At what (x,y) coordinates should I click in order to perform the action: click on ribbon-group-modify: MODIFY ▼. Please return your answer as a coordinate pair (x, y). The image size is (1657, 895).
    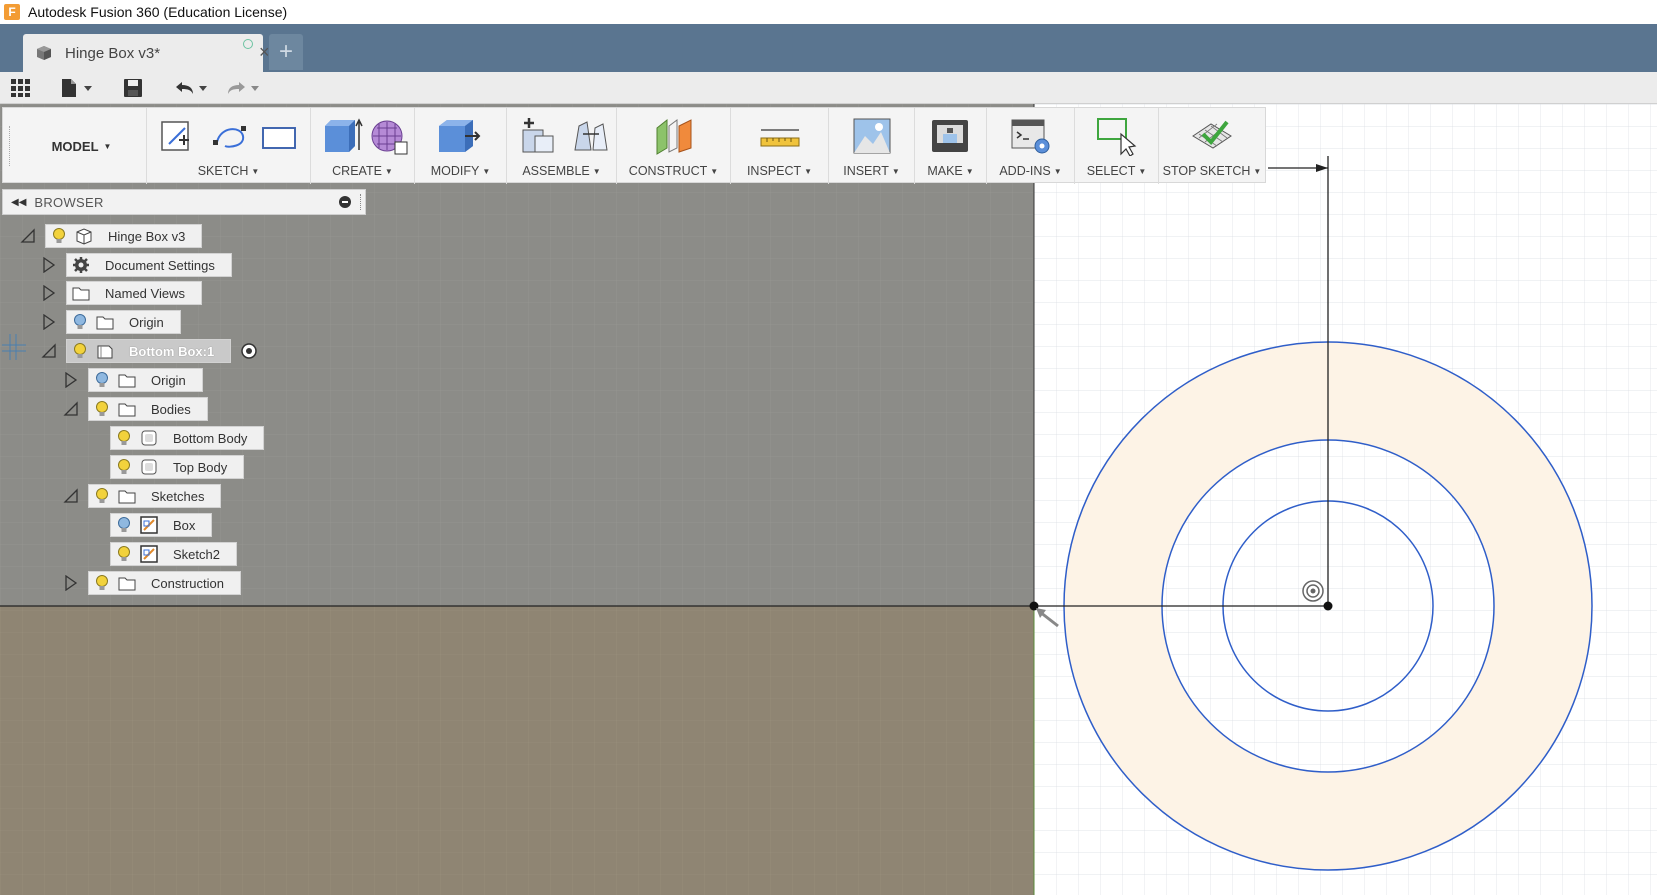
    Looking at the image, I should click on (461, 146).